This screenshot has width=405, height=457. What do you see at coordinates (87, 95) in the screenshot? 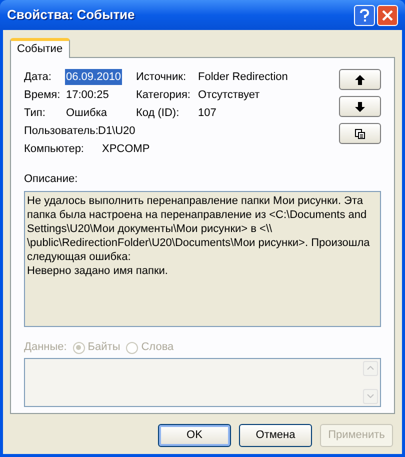
I see `field-value: 17:00:25` at bounding box center [87, 95].